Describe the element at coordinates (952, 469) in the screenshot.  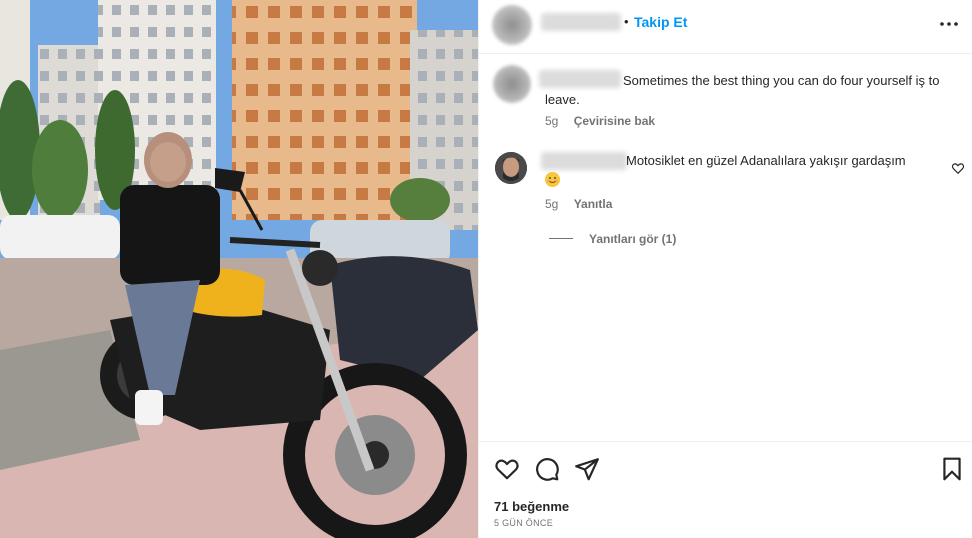
I see `bookmark-icon` at that location.